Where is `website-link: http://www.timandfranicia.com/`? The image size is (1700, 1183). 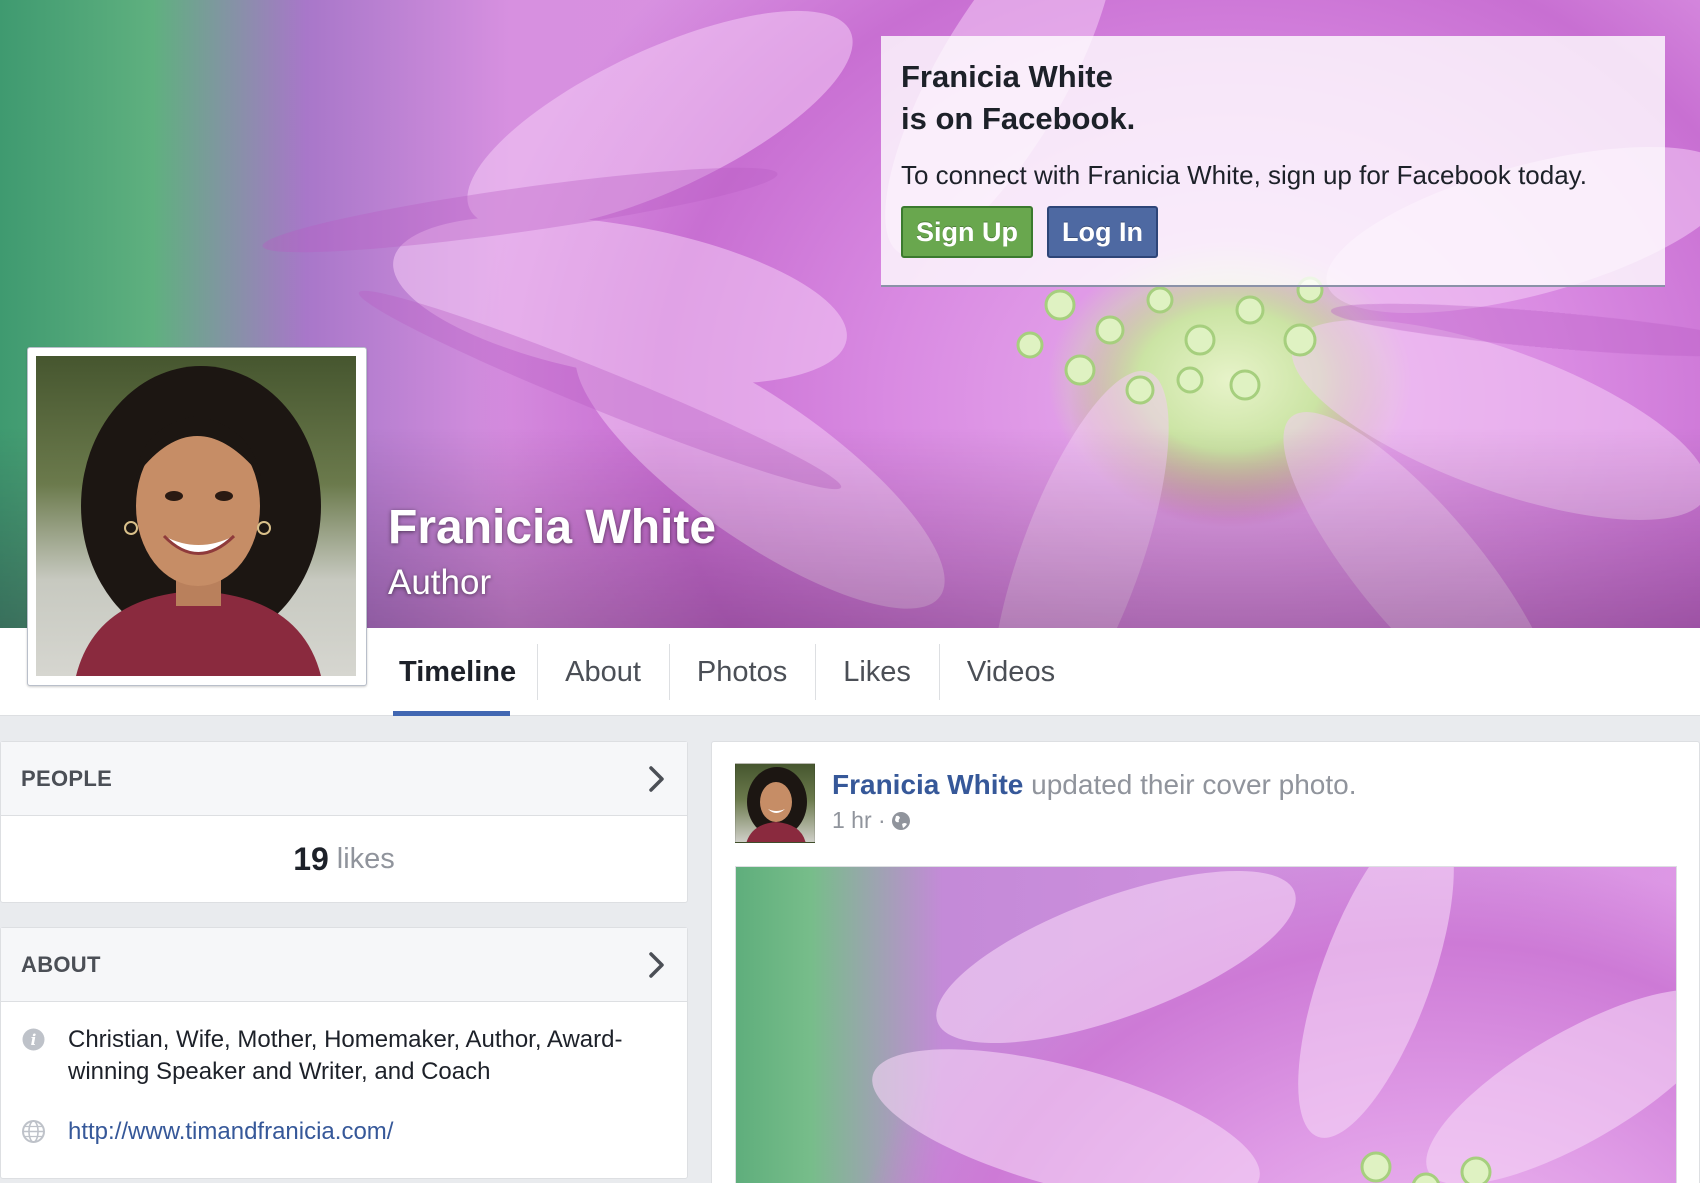 website-link: http://www.timandfranicia.com/ is located at coordinates (230, 1132).